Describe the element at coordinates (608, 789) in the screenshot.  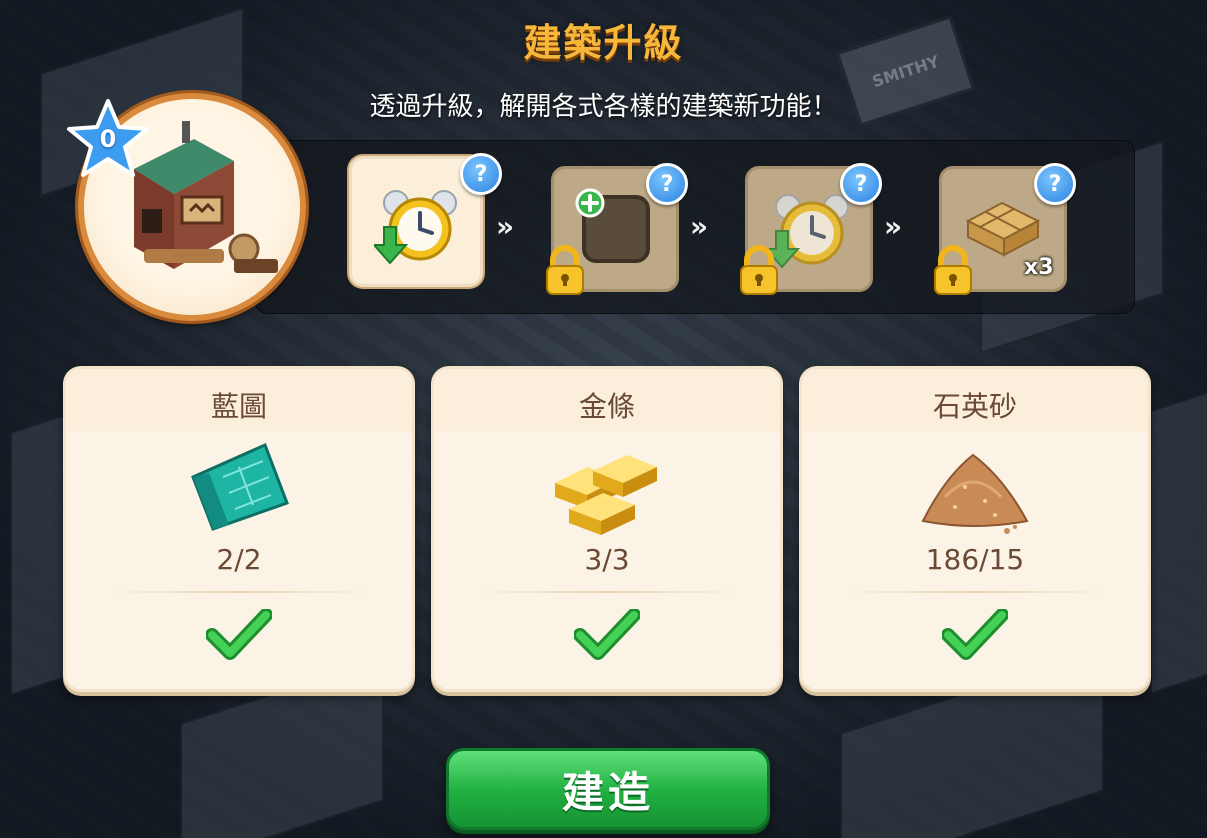
I see `build-button: 建造` at that location.